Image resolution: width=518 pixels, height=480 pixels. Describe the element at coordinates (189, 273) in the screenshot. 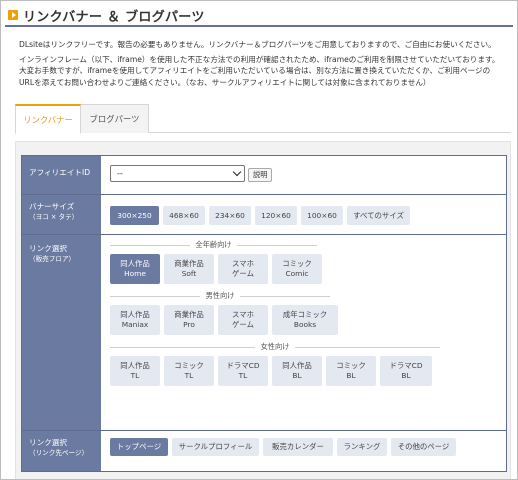

I see `floor-soft-l2: Soft` at that location.